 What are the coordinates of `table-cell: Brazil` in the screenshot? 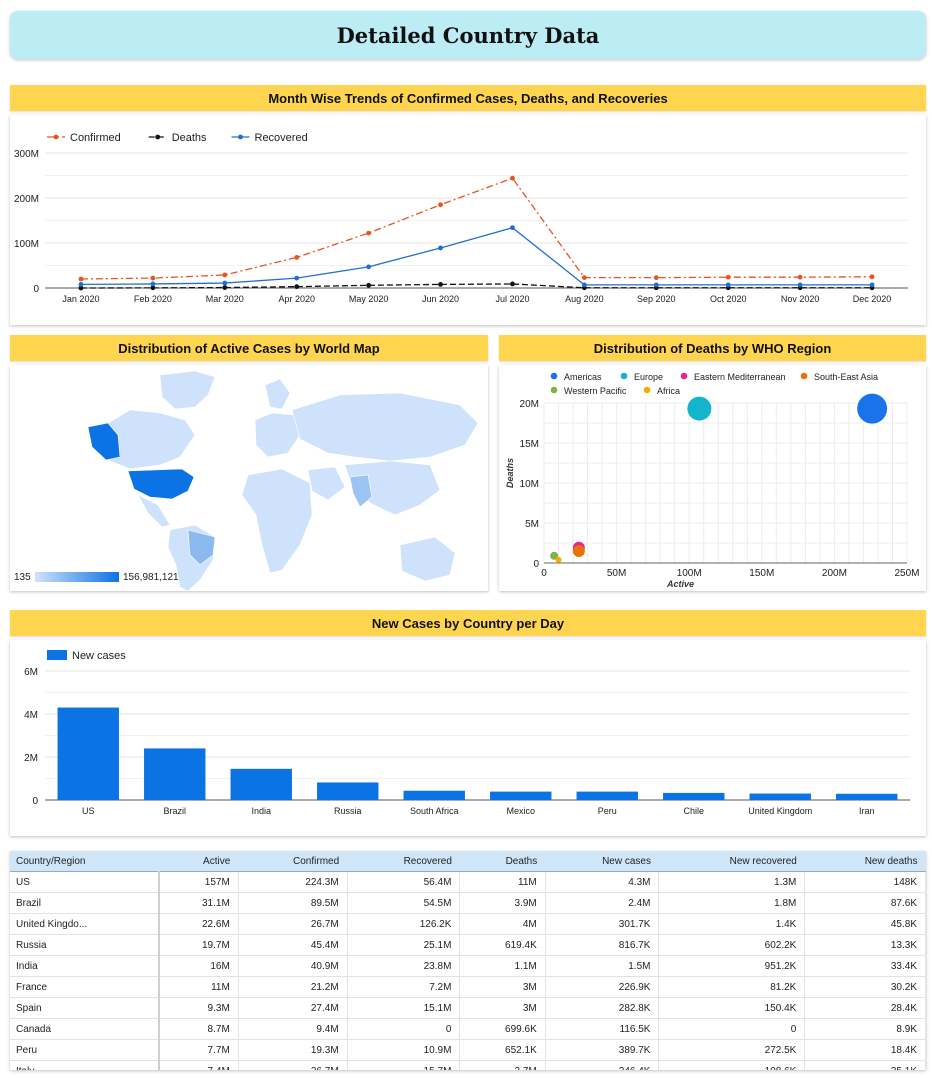 It's located at (85, 903).